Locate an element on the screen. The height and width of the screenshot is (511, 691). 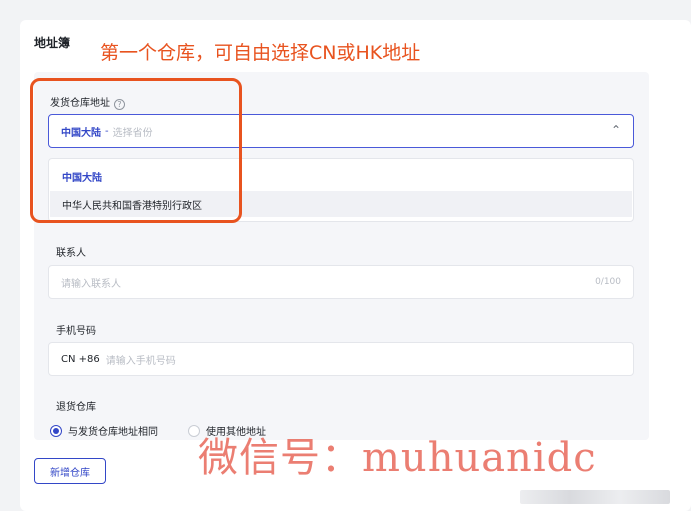
region-option-hongkong: 中华人民共和国香港特别行政区 is located at coordinates (341, 204).